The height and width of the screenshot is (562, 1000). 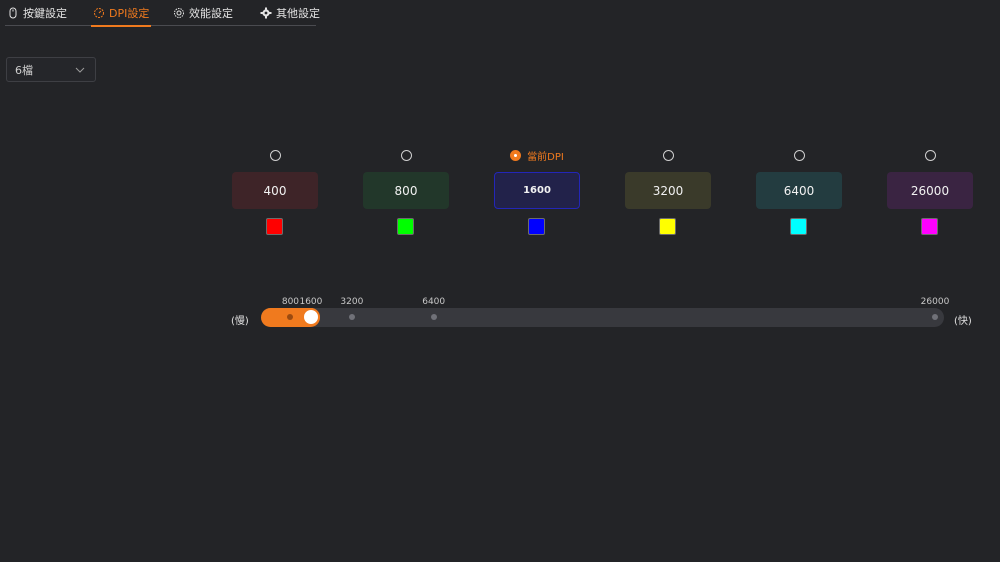 I want to click on fast-label: (快), so click(x=963, y=321).